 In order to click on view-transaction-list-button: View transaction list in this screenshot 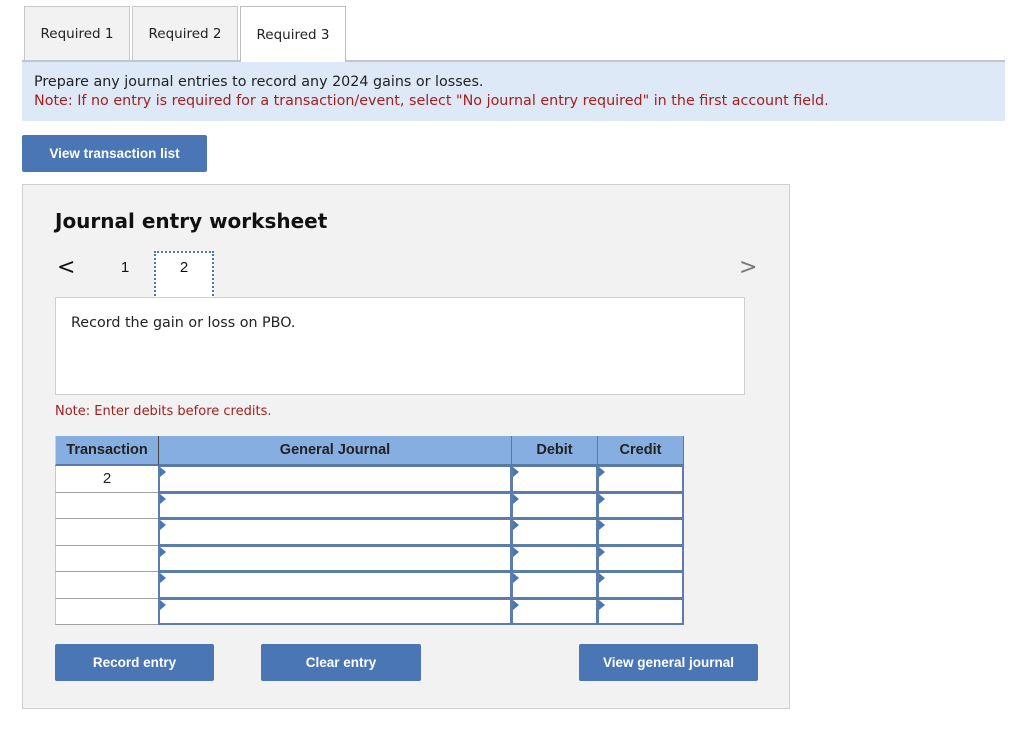, I will do `click(114, 153)`.